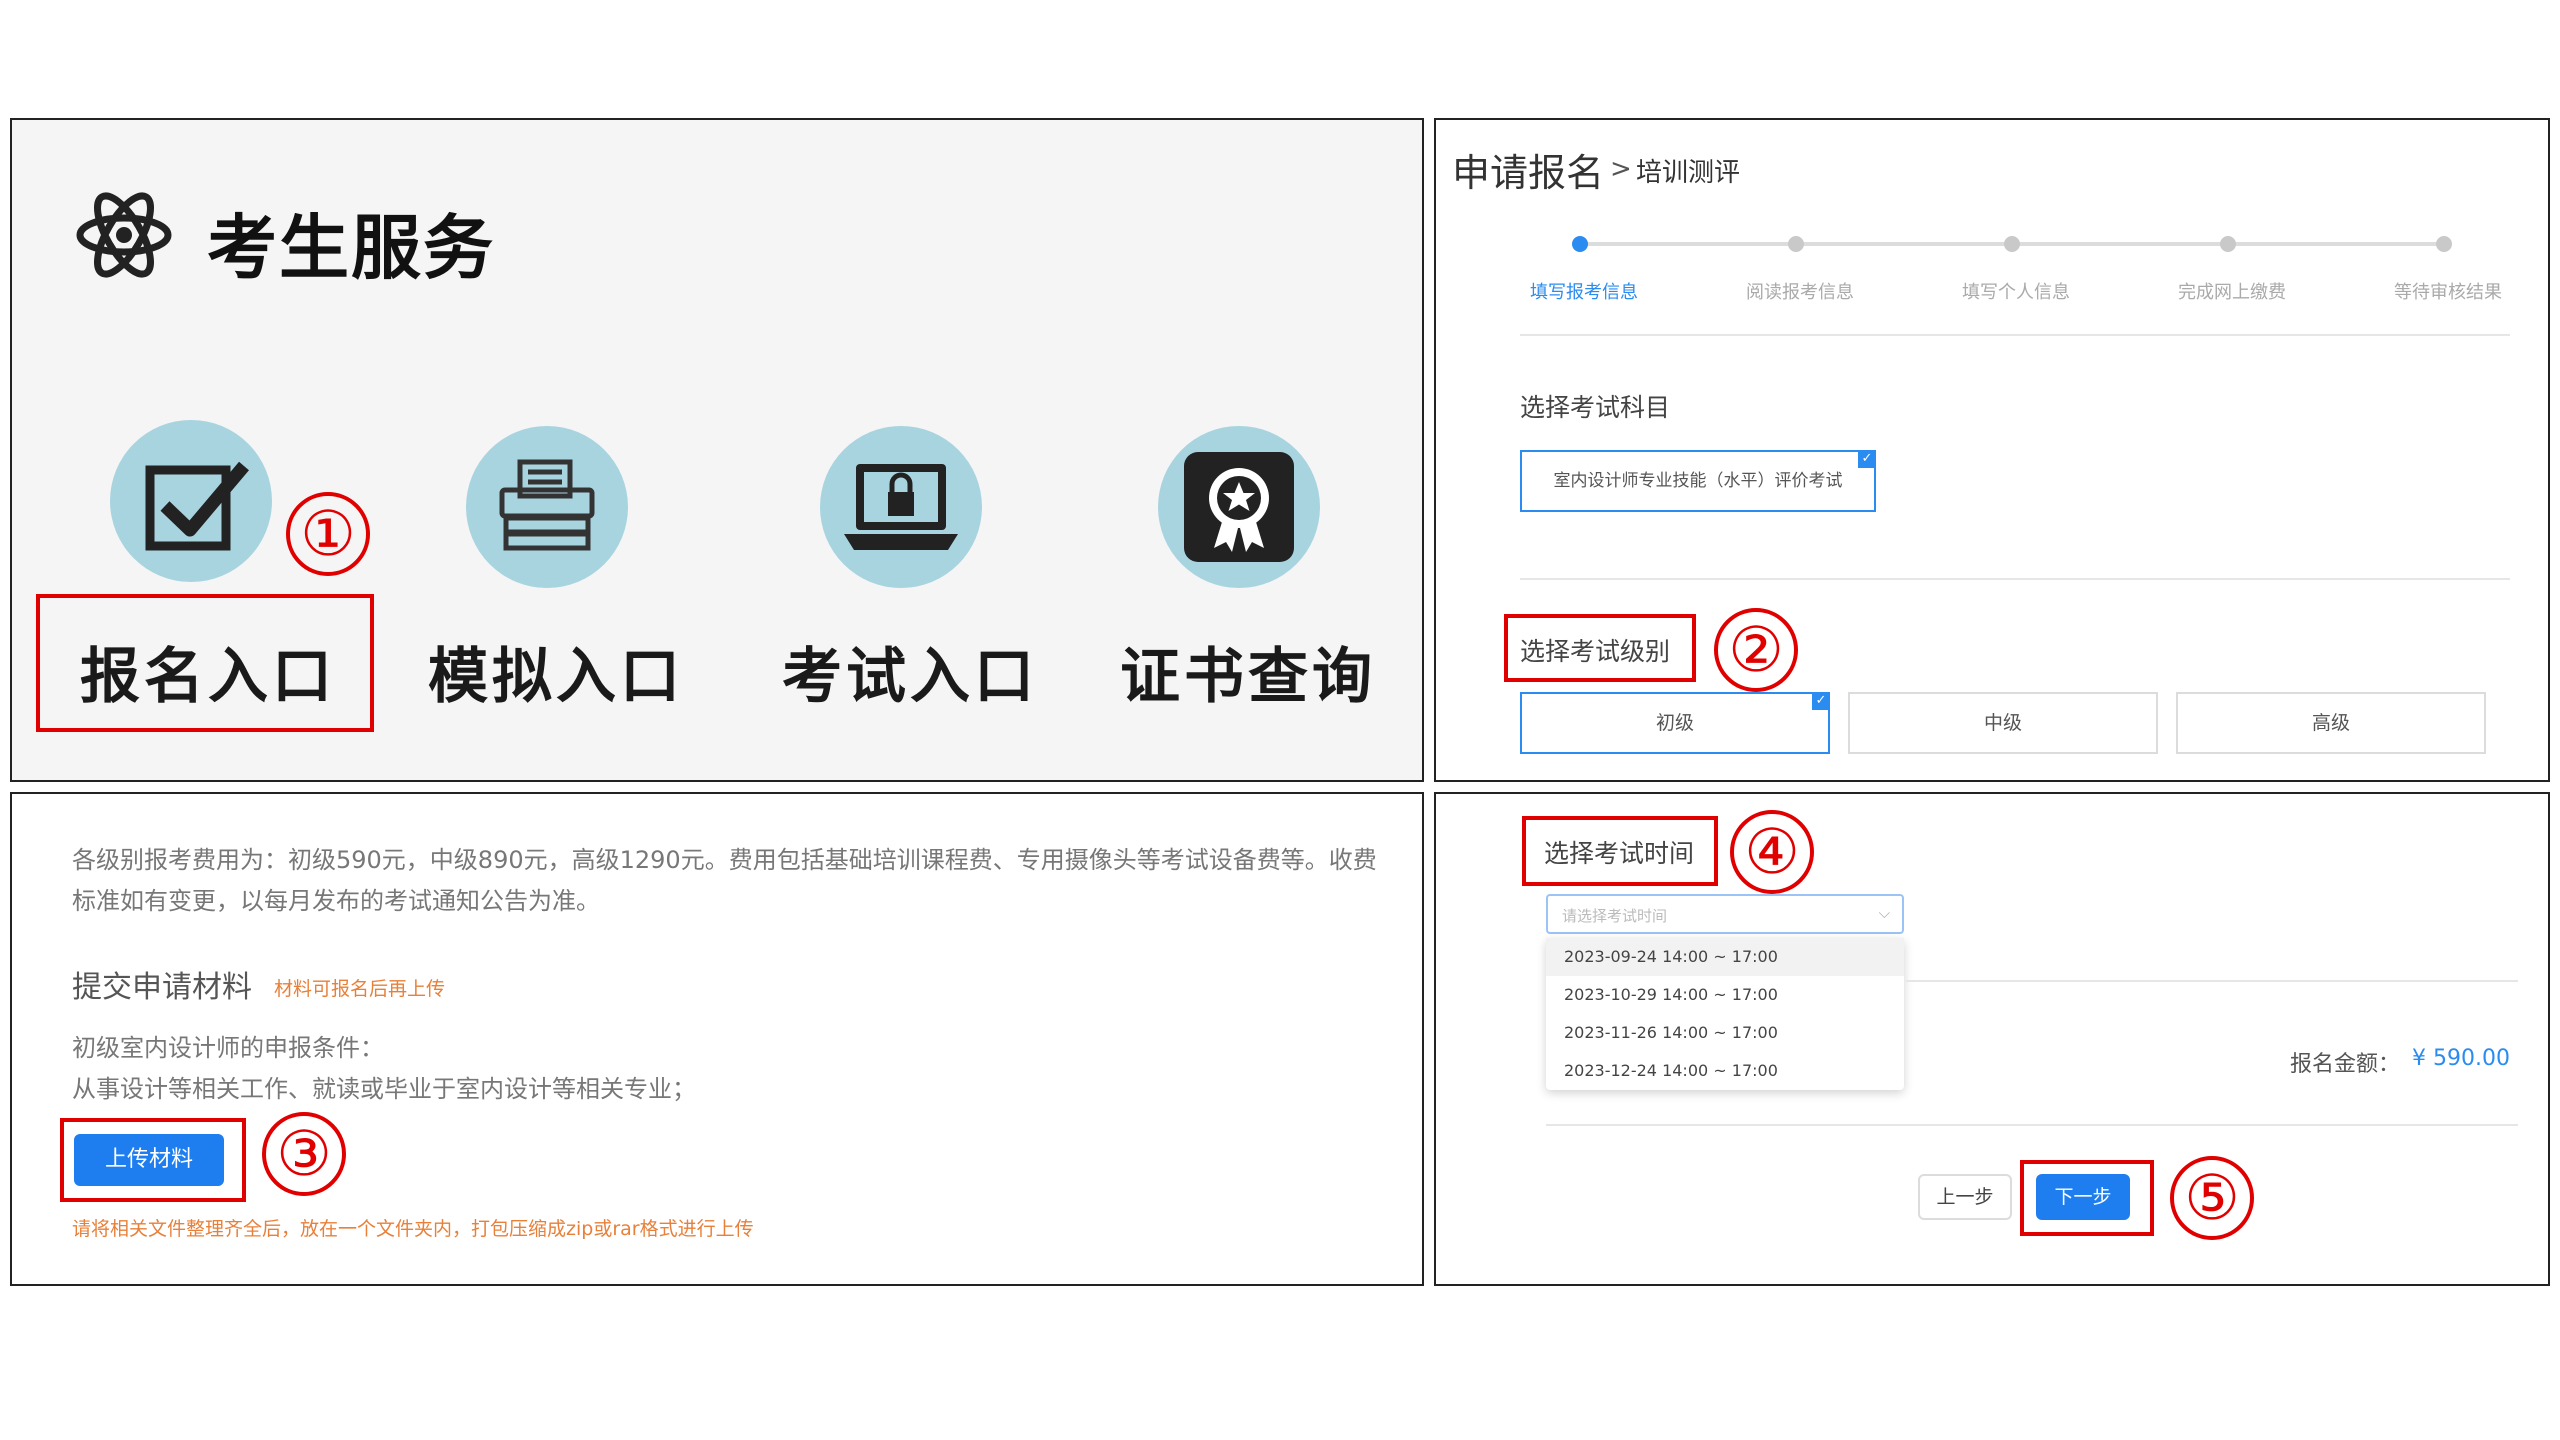 The image size is (2560, 1440). Describe the element at coordinates (556, 671) in the screenshot. I see `mock-entry-label: 模拟入口` at that location.